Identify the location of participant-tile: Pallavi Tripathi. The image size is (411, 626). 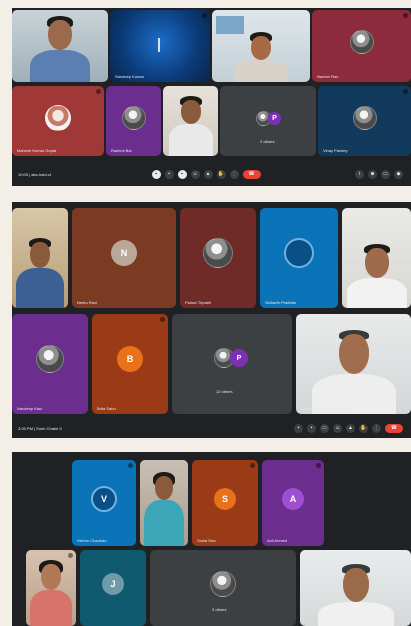
(218, 258).